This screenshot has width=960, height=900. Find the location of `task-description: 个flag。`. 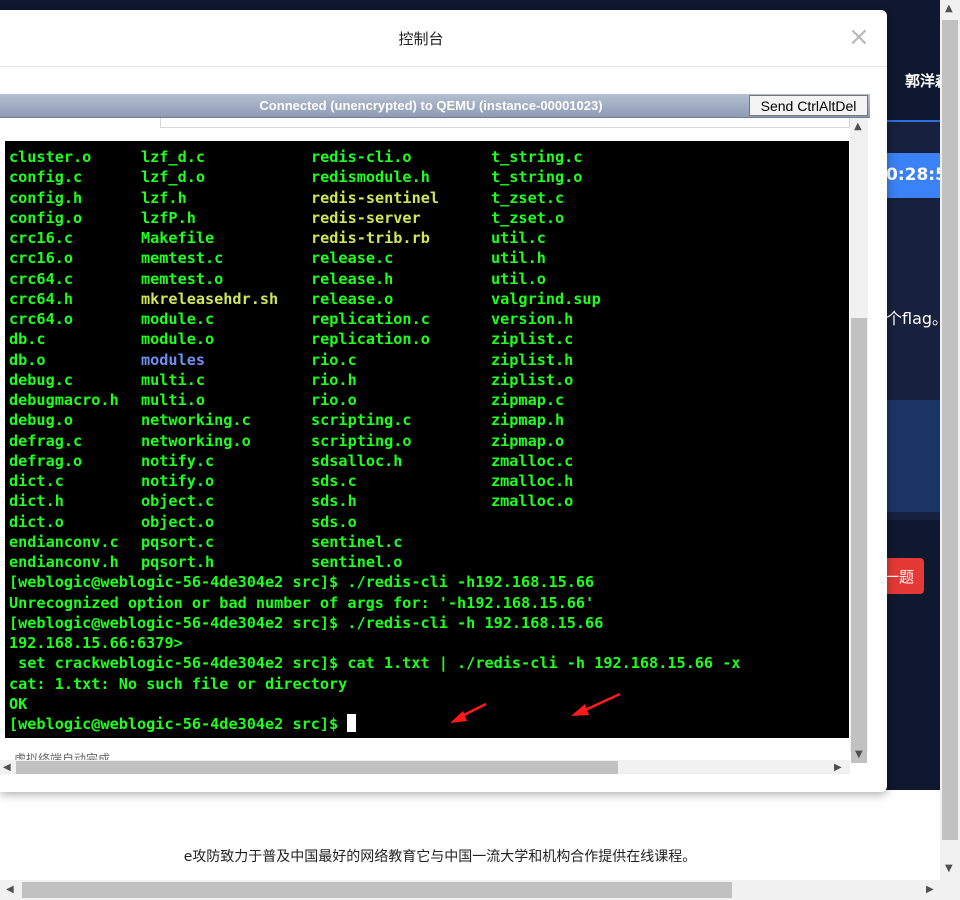

task-description: 个flag。 is located at coordinates (917, 318).